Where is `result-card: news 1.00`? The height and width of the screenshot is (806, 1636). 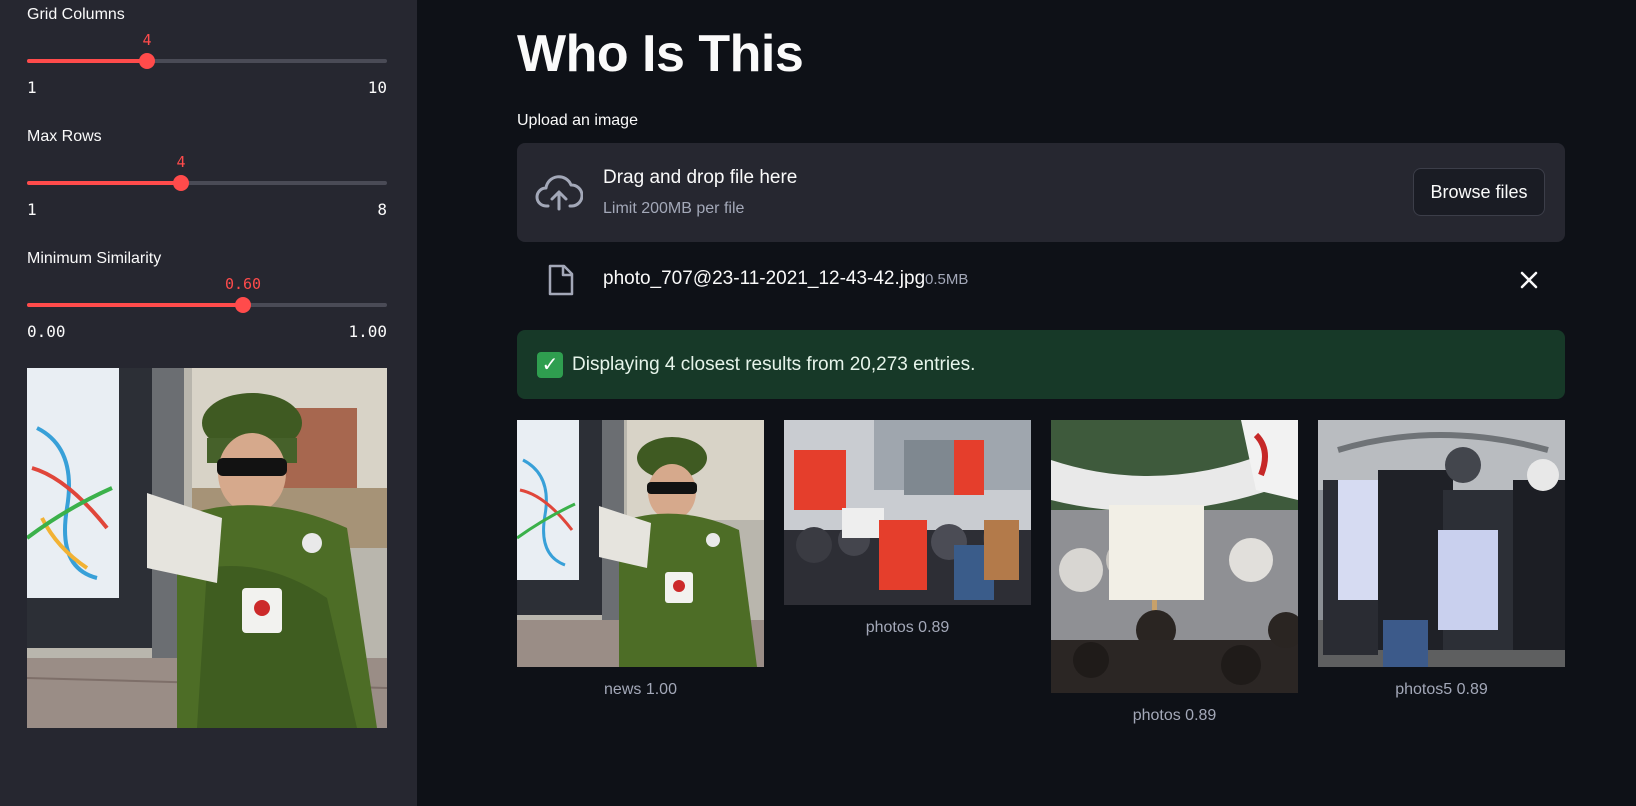
result-card: news 1.00 is located at coordinates (640, 559).